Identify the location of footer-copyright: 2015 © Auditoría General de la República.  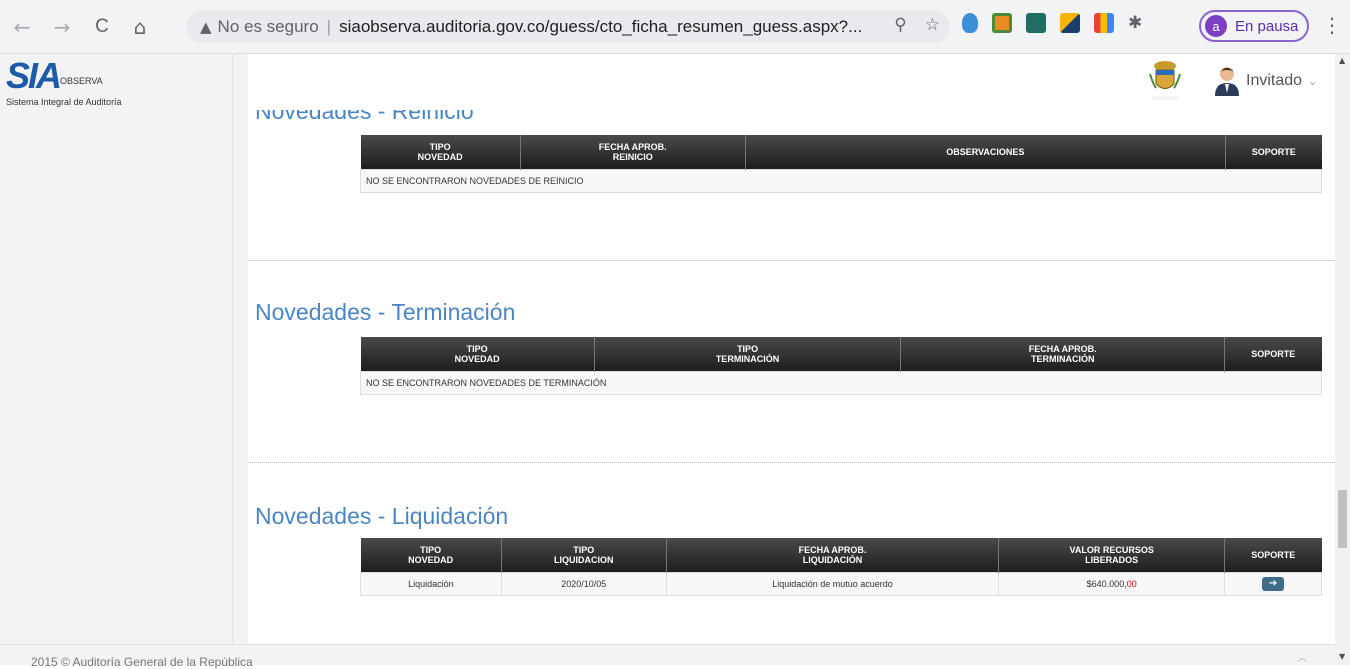
(142, 662).